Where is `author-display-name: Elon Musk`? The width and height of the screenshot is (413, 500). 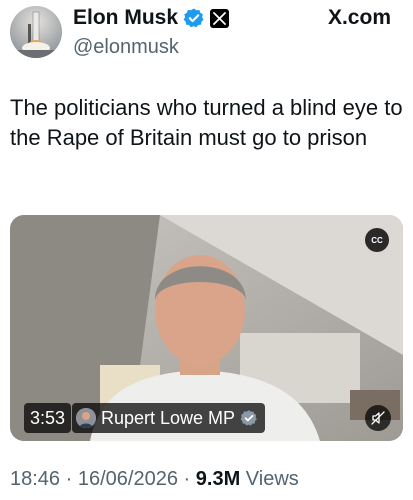
author-display-name: Elon Musk is located at coordinates (125, 18).